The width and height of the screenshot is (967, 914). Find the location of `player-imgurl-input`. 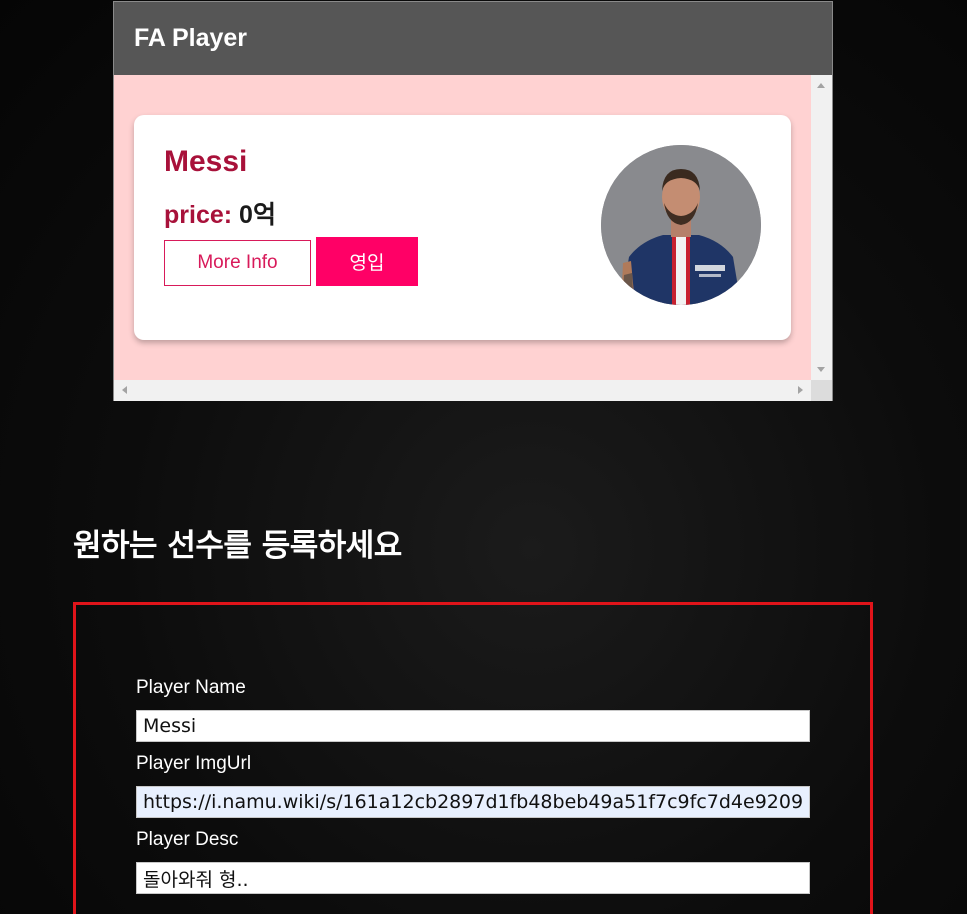

player-imgurl-input is located at coordinates (473, 802).